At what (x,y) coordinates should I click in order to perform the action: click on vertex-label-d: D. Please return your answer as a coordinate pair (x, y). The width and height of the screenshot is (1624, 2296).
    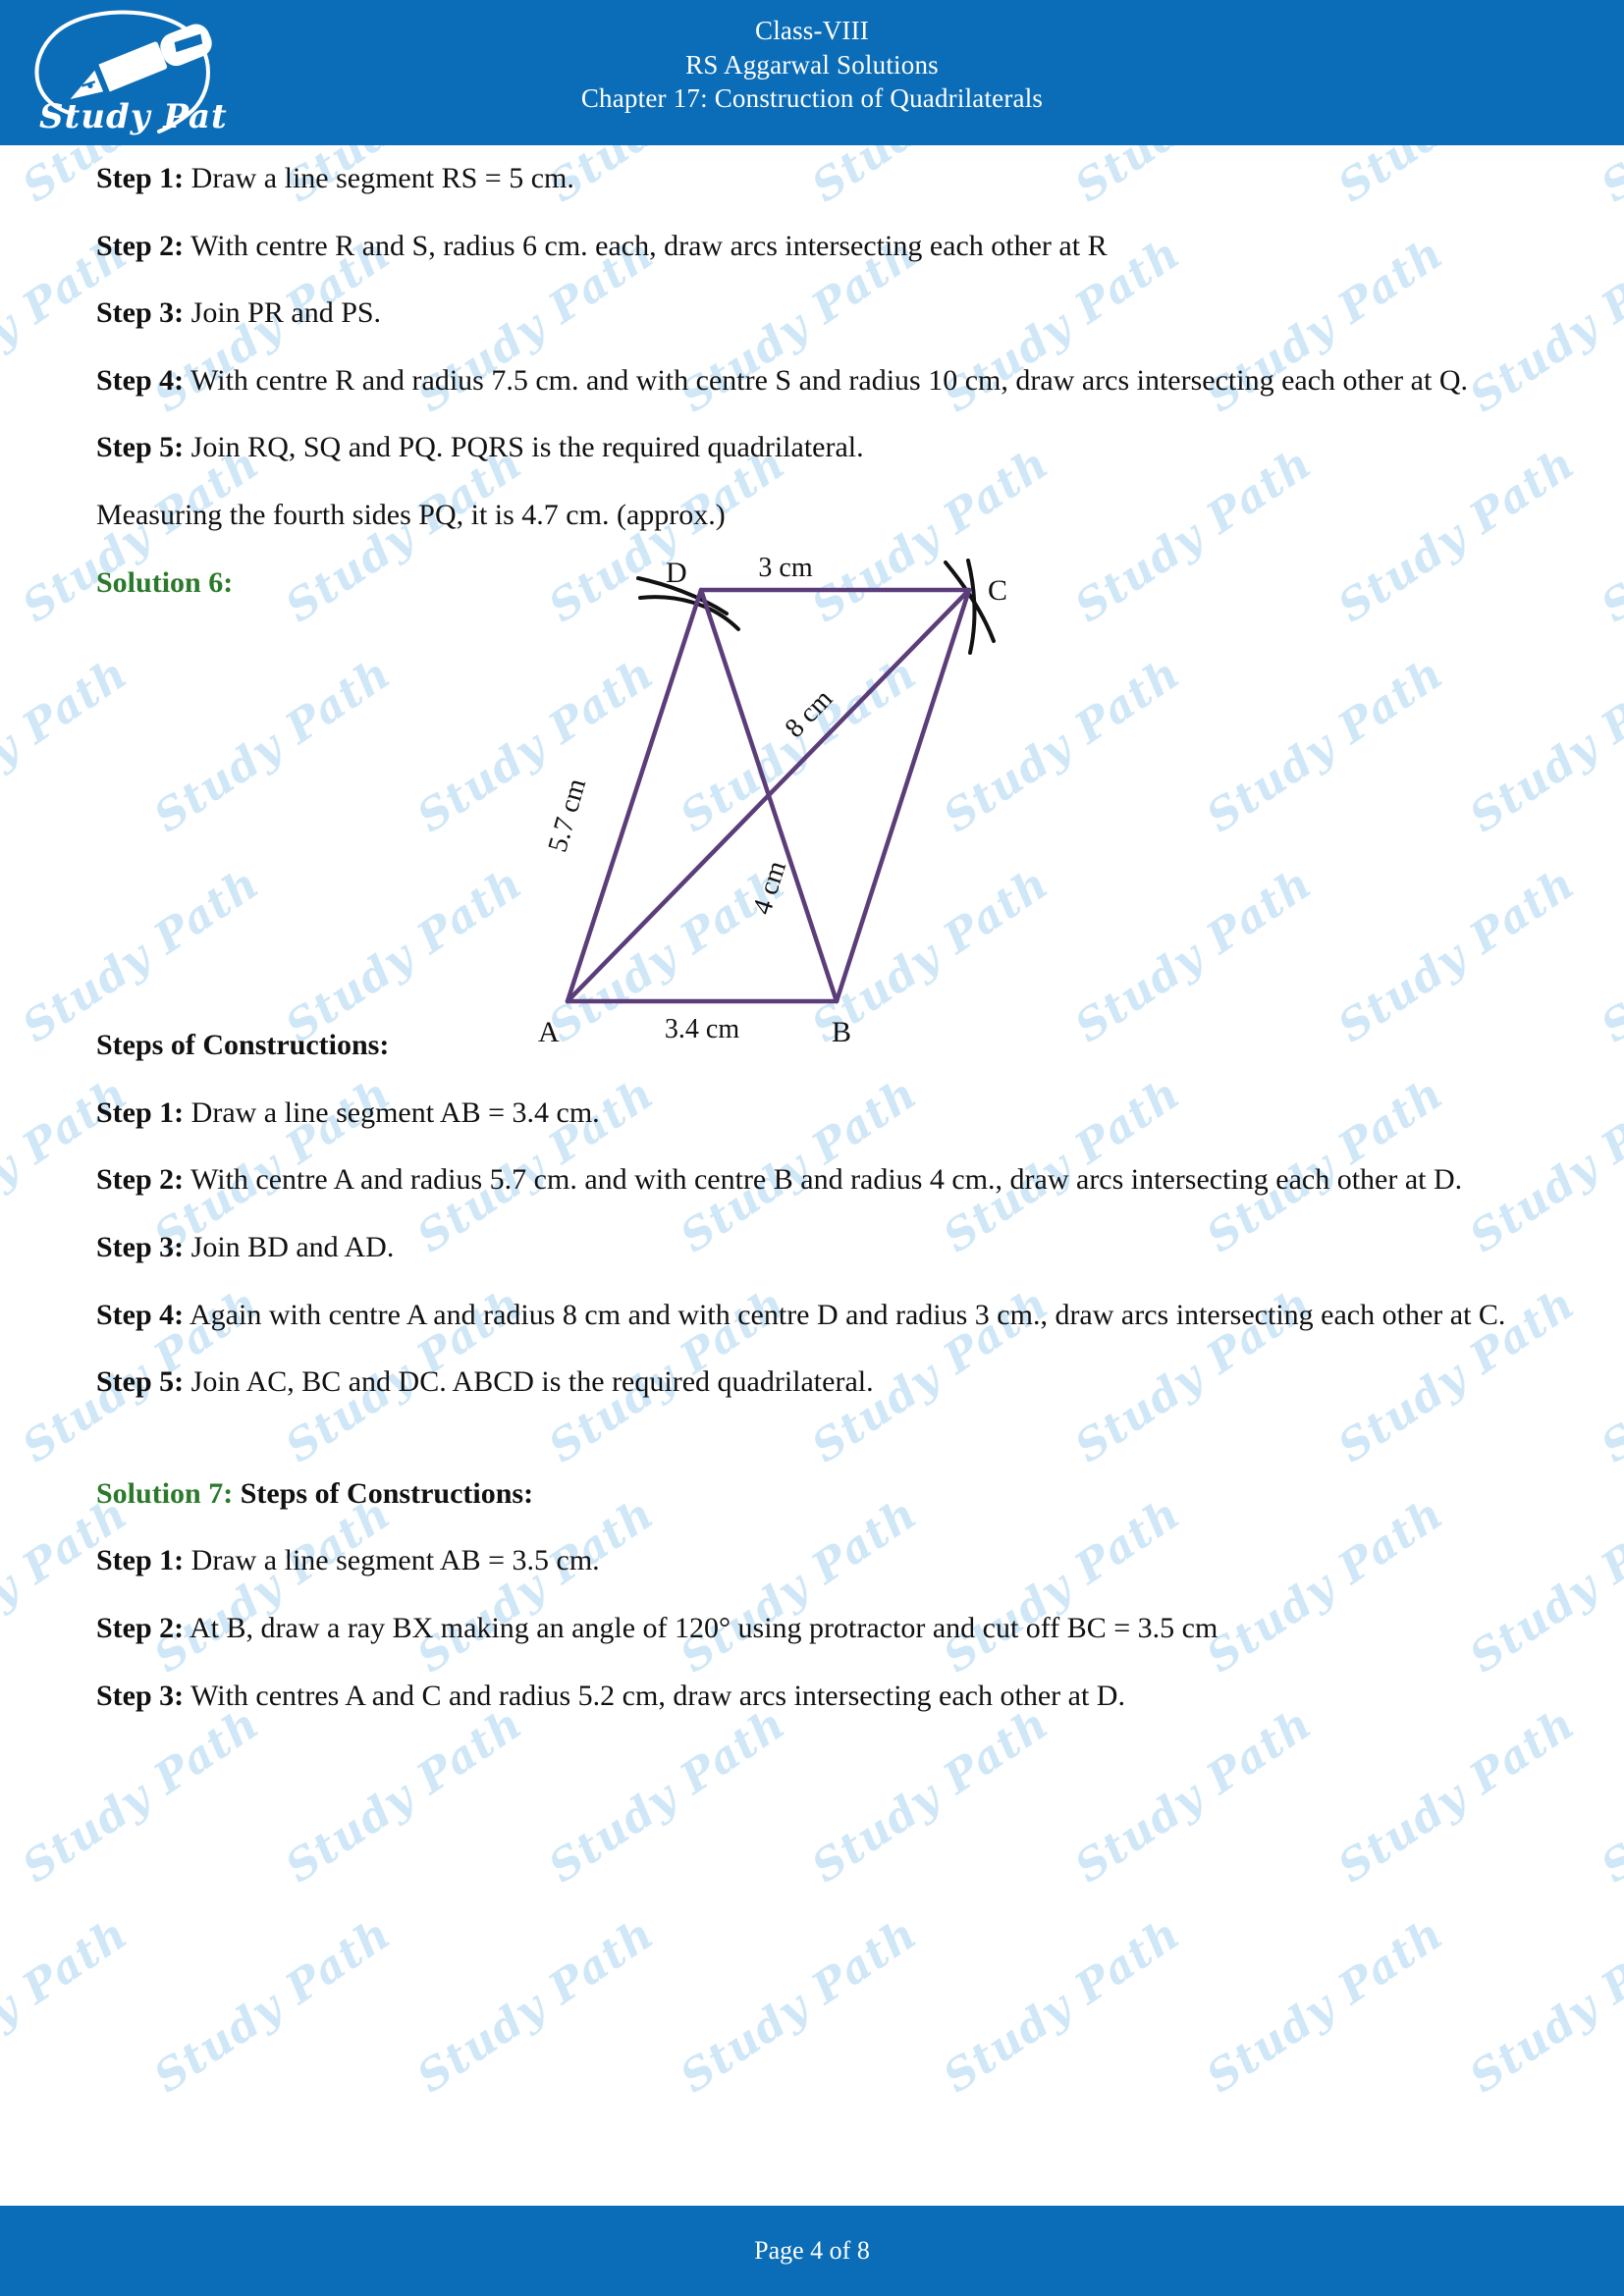
    Looking at the image, I should click on (676, 573).